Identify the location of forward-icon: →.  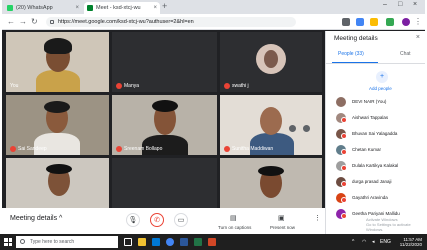
(23, 22).